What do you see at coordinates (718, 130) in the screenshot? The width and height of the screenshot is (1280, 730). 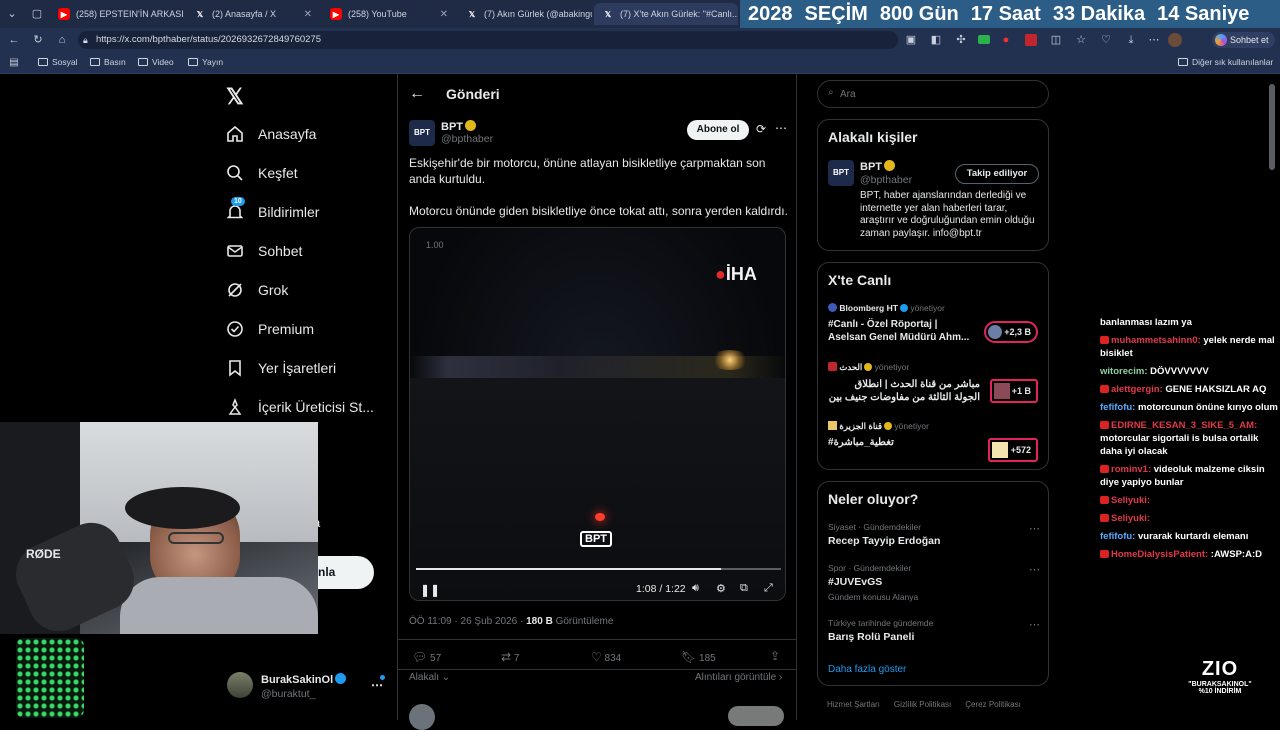 I see `subscribe-button: Abone ol` at bounding box center [718, 130].